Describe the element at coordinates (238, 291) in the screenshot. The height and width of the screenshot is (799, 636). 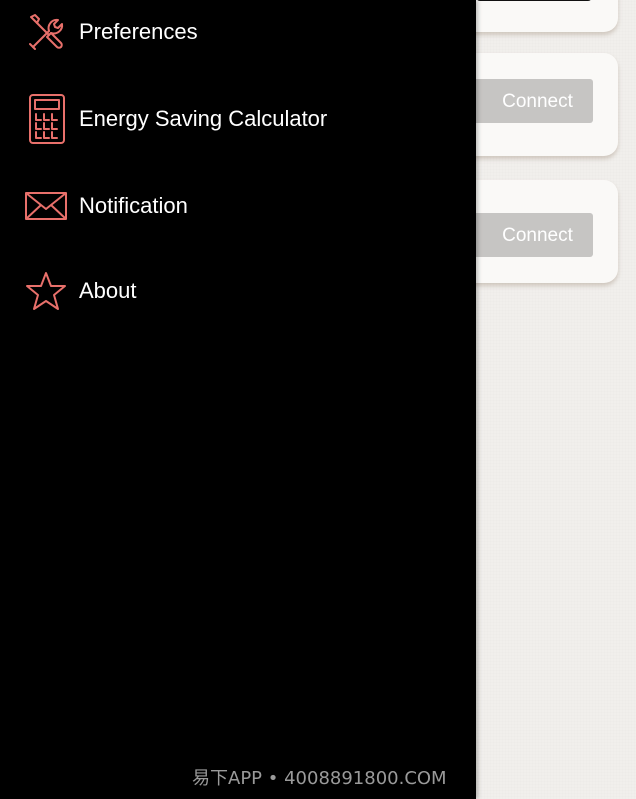
I see `menu-item-about: About` at that location.